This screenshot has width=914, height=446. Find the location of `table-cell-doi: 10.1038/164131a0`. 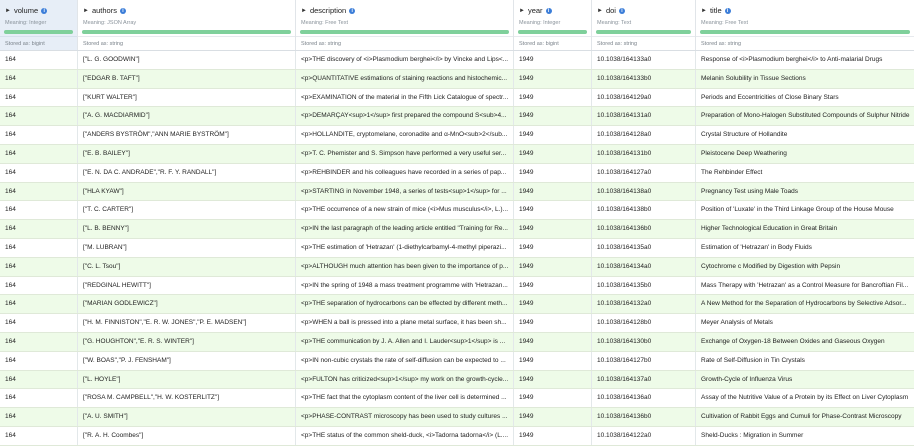

table-cell-doi: 10.1038/164131a0 is located at coordinates (644, 116).